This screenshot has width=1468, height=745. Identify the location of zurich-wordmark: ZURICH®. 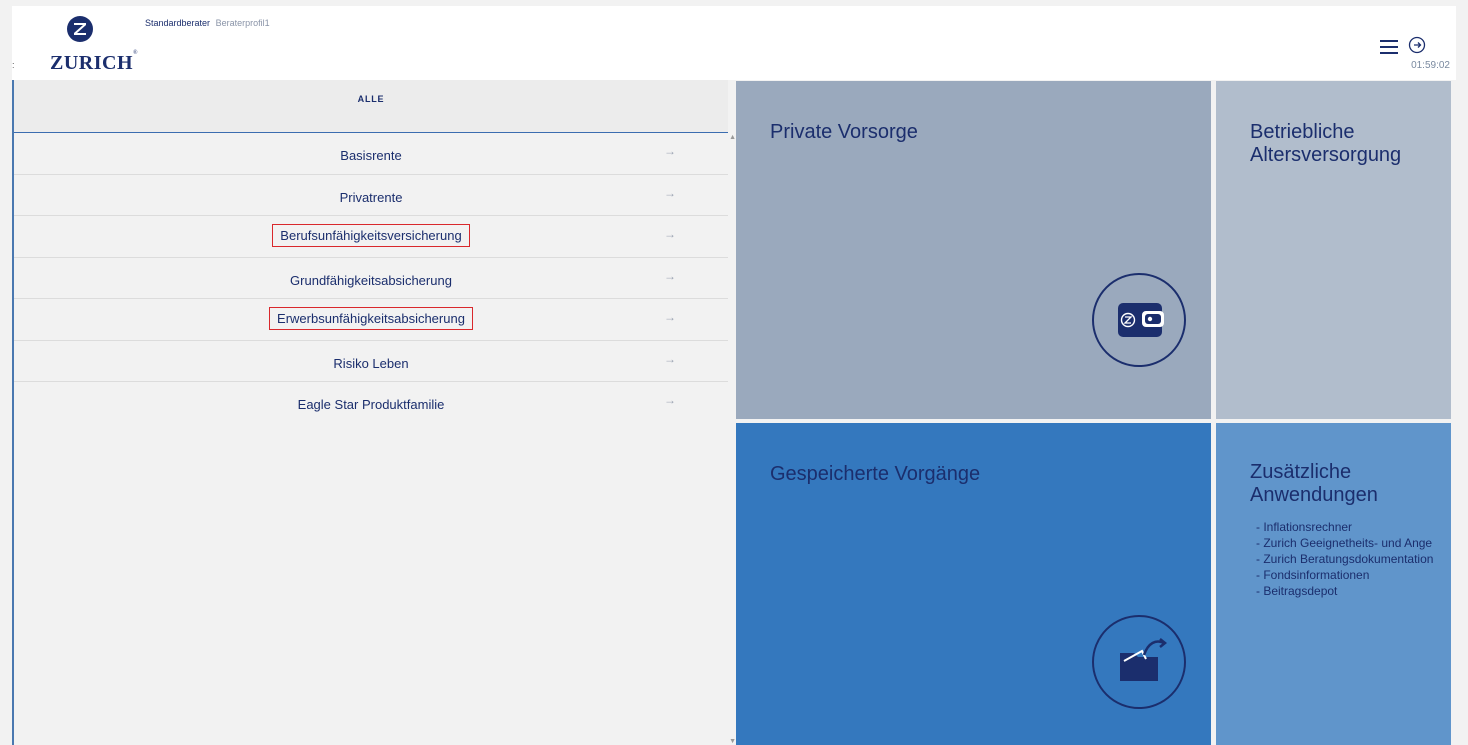
(94, 62).